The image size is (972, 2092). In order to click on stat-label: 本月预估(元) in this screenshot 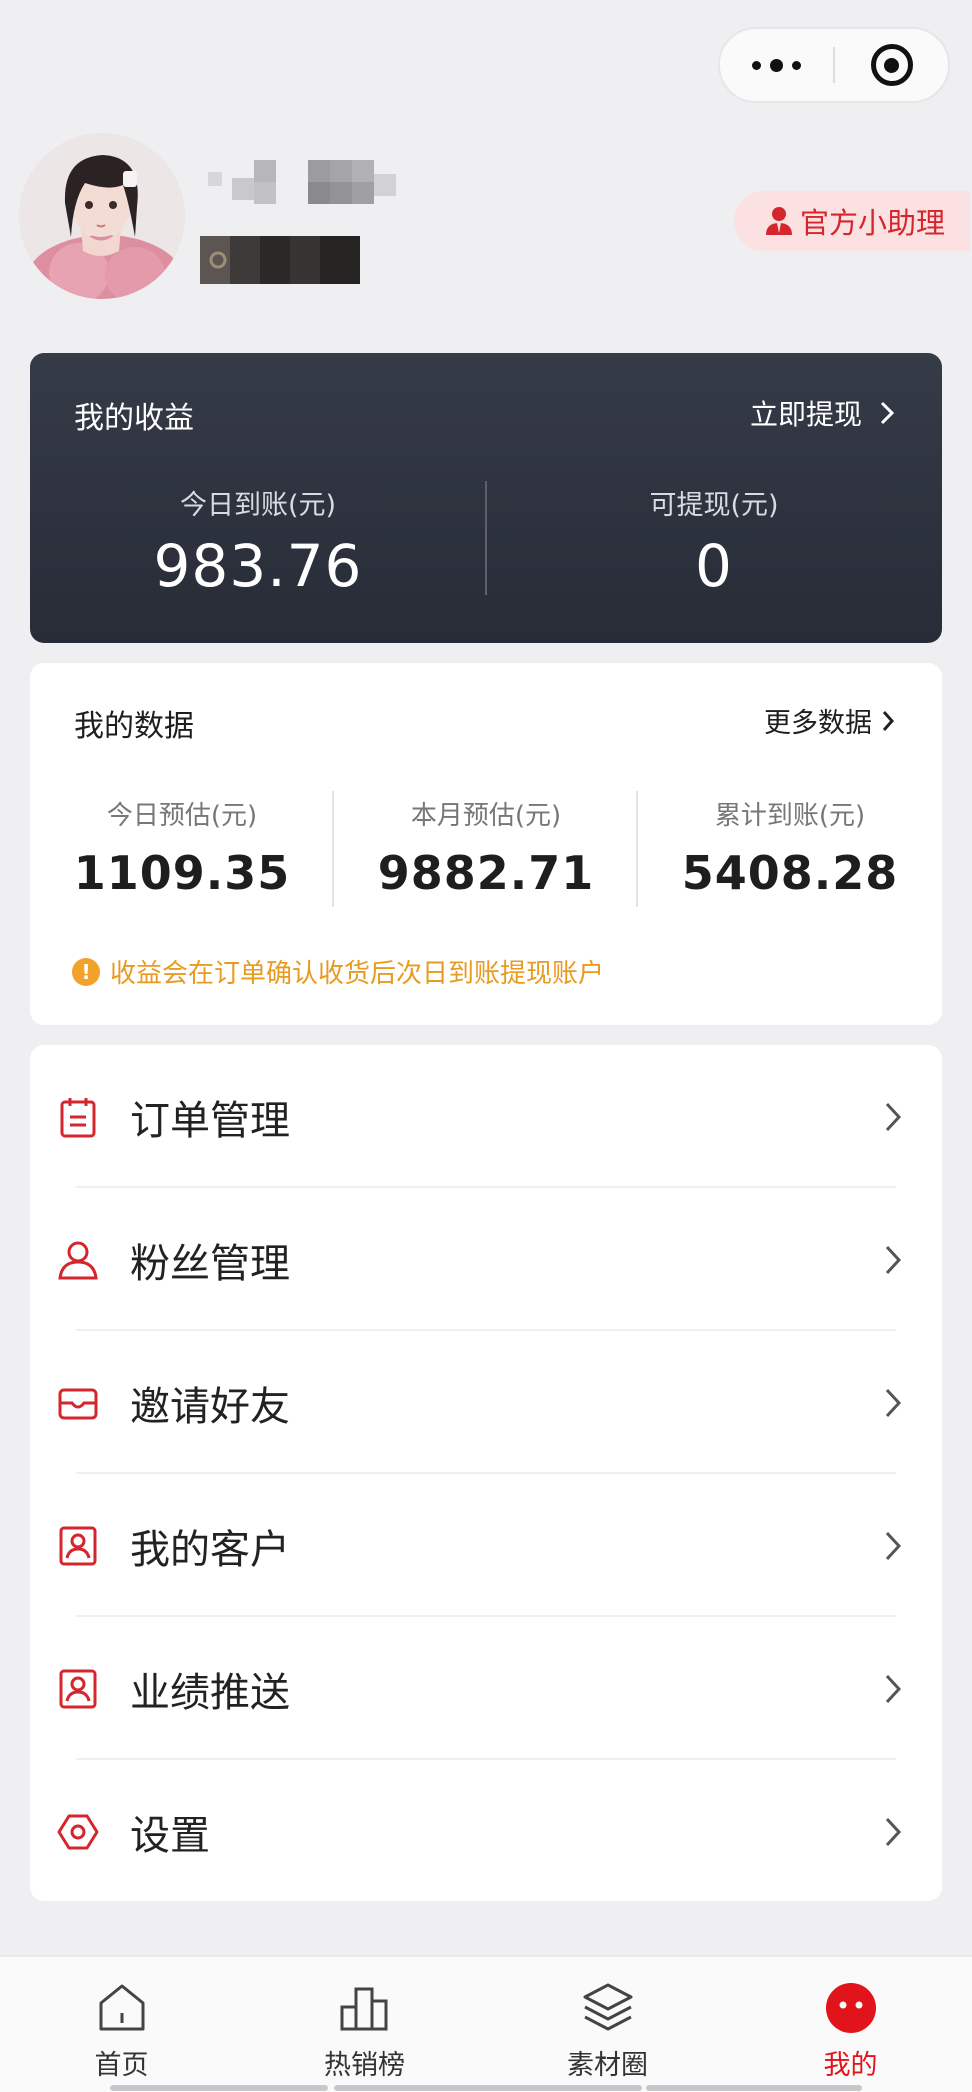, I will do `click(486, 816)`.